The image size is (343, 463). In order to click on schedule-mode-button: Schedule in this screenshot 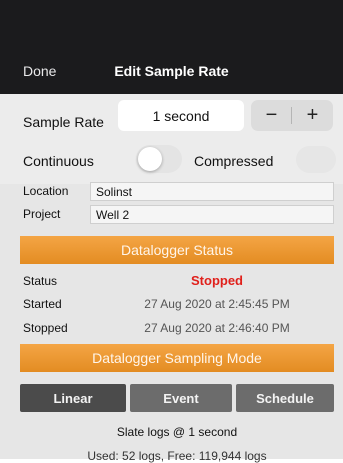, I will do `click(285, 398)`.